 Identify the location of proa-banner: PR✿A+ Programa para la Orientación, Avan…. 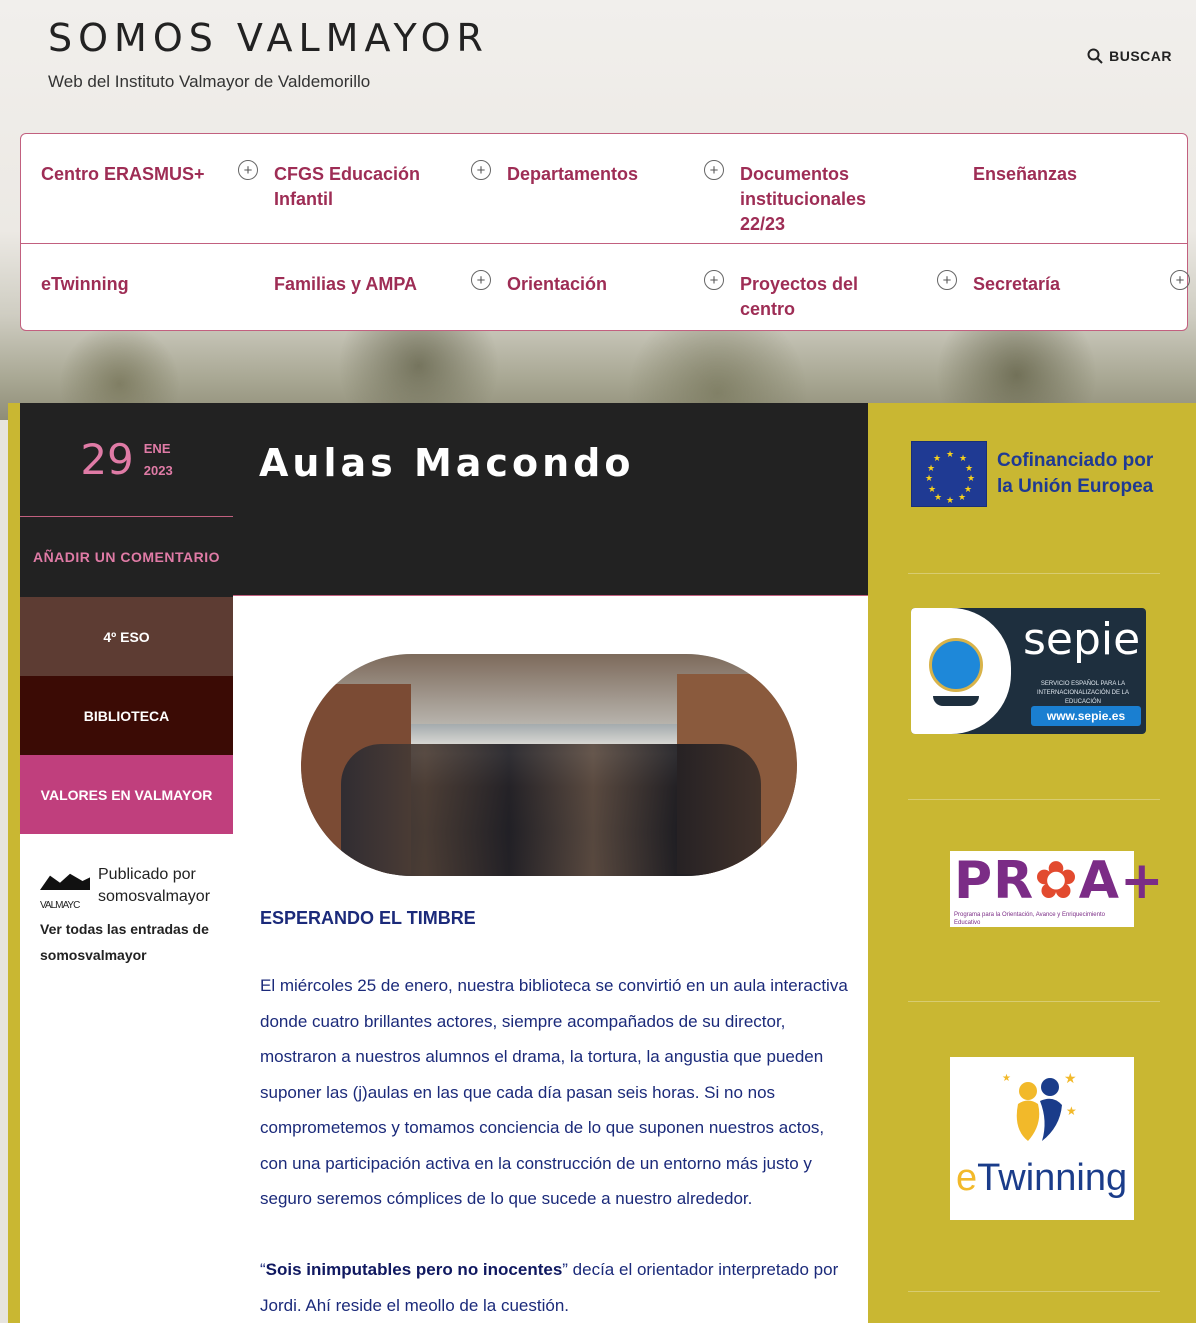
(1057, 889).